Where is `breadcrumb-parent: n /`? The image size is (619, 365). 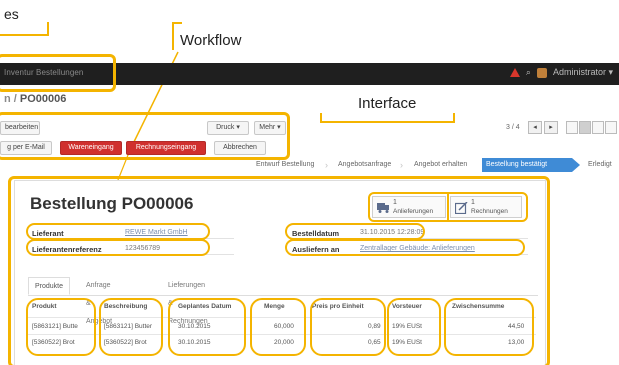
breadcrumb-parent: n / is located at coordinates (12, 99).